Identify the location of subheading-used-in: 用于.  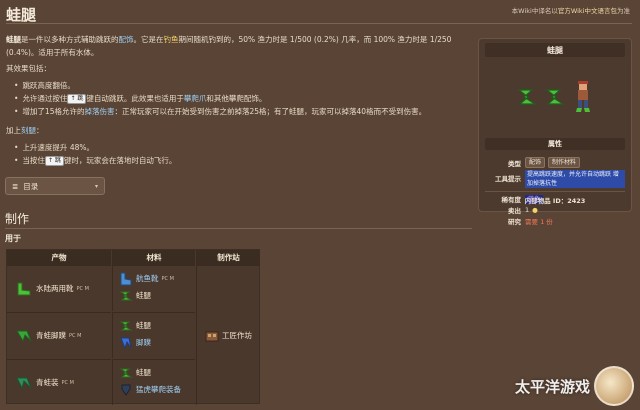
(13, 238).